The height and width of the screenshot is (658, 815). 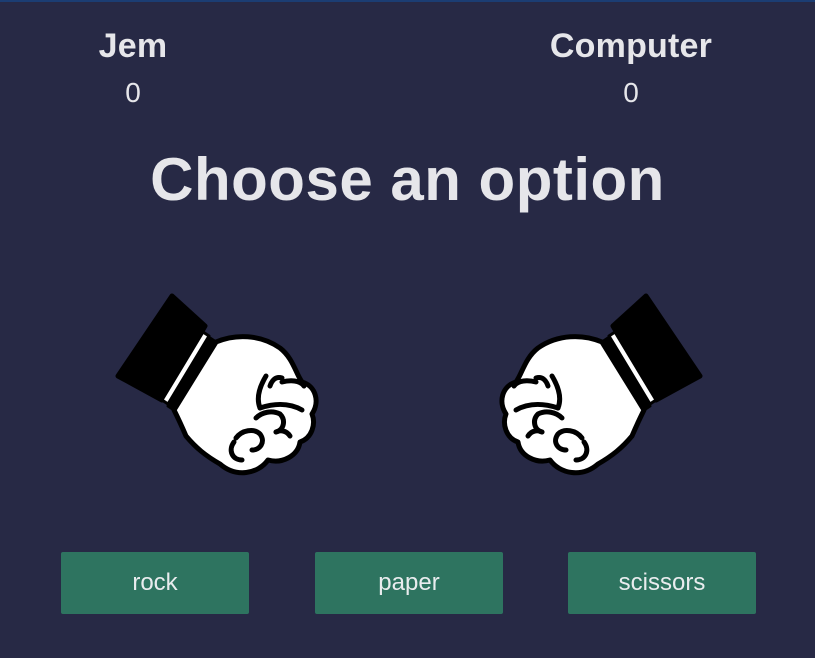 I want to click on paper-button: paper, so click(x=409, y=583).